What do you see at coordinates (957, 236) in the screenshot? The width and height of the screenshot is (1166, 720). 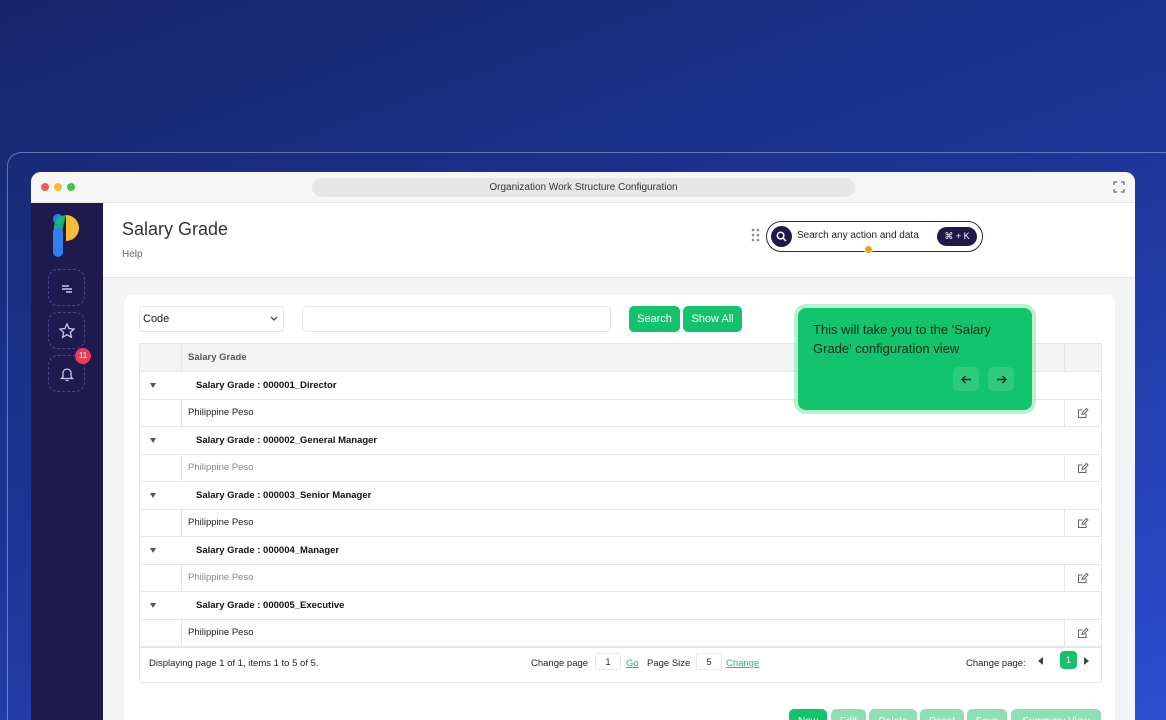 I see `shortcut-badge: ⌘ + K` at bounding box center [957, 236].